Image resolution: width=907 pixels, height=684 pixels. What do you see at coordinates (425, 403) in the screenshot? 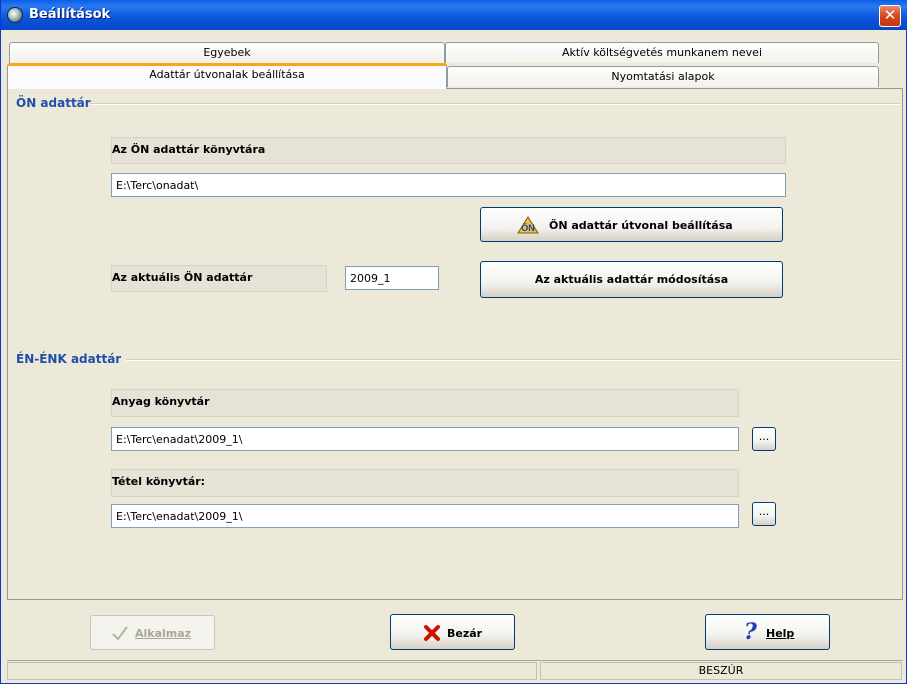
I see `material-dir-label: Anyag könyvtár` at bounding box center [425, 403].